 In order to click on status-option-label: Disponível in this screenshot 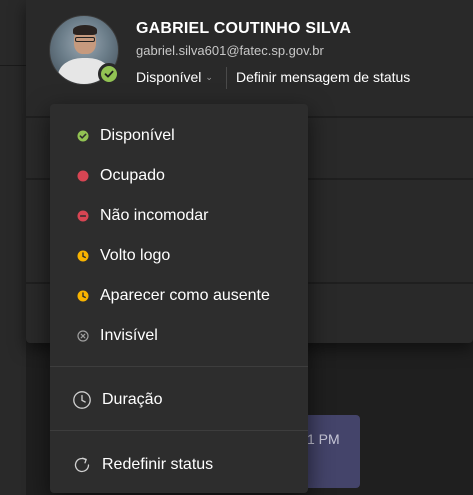, I will do `click(137, 135)`.